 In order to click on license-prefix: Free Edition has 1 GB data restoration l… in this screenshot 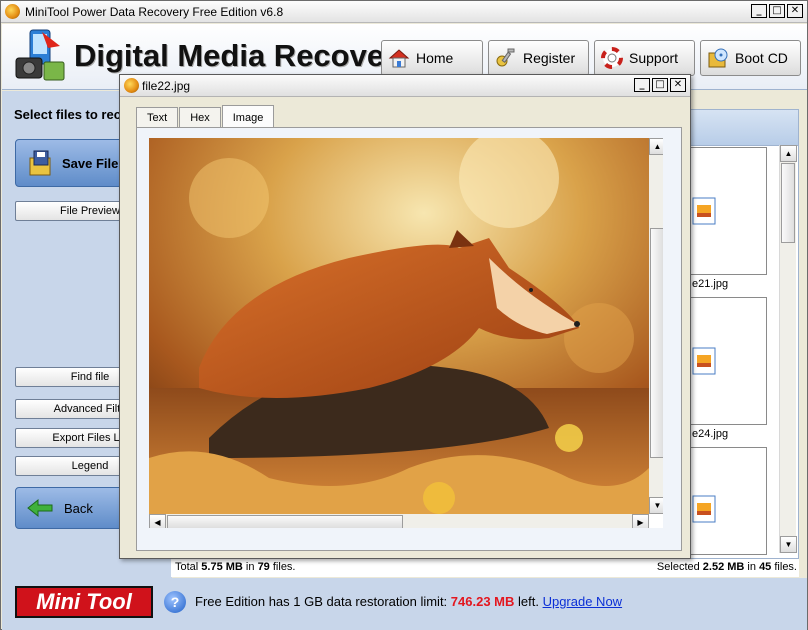, I will do `click(323, 601)`.